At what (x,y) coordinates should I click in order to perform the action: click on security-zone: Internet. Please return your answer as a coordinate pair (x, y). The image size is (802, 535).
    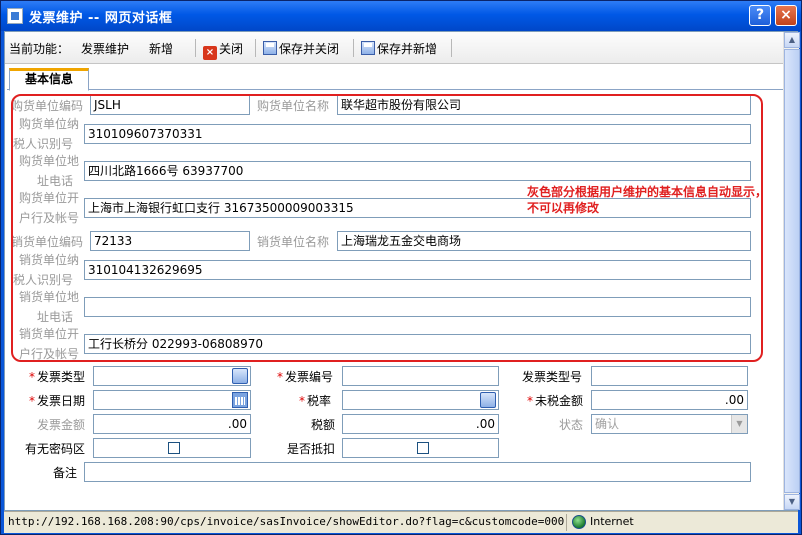
    Looking at the image, I should click on (612, 521).